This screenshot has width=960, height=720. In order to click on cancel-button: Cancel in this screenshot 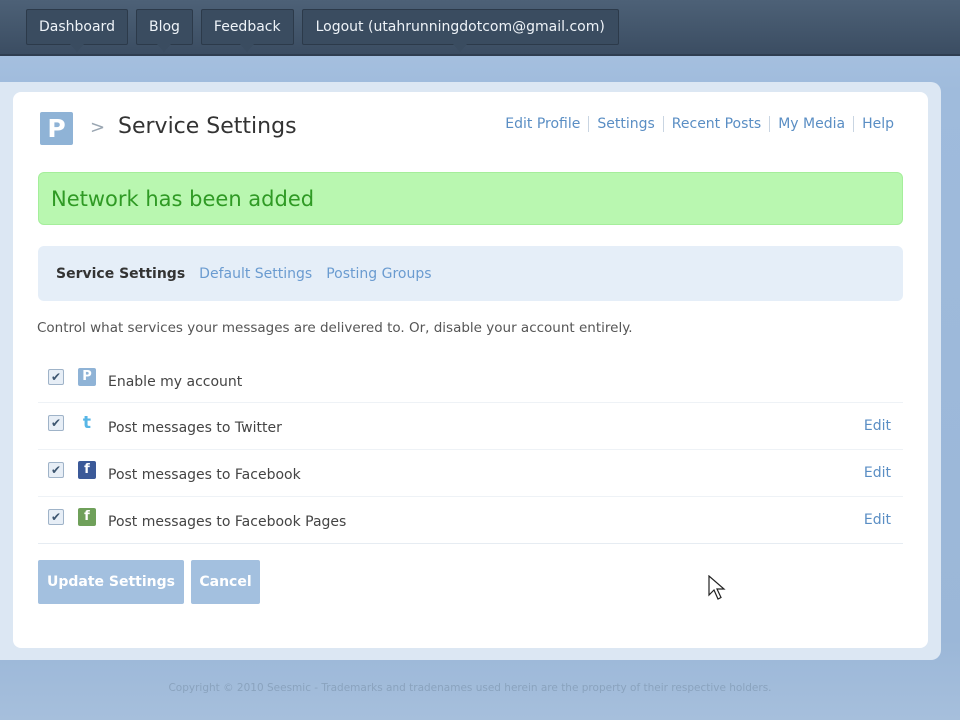, I will do `click(225, 582)`.